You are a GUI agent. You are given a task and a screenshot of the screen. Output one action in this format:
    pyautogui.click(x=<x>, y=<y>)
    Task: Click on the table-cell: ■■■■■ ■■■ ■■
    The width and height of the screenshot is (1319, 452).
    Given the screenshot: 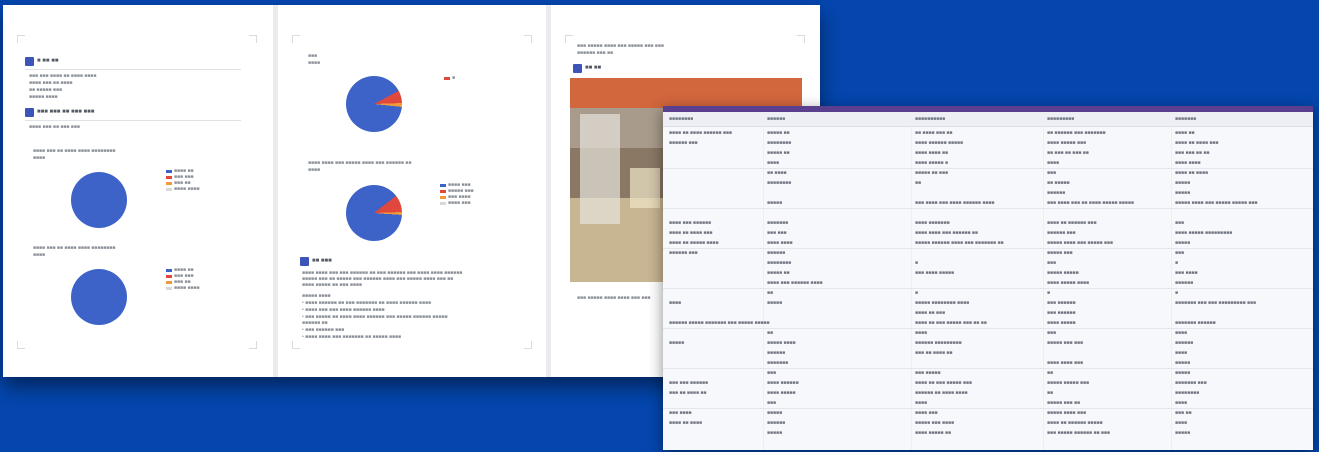 What is the action you would take?
    pyautogui.click(x=1063, y=403)
    